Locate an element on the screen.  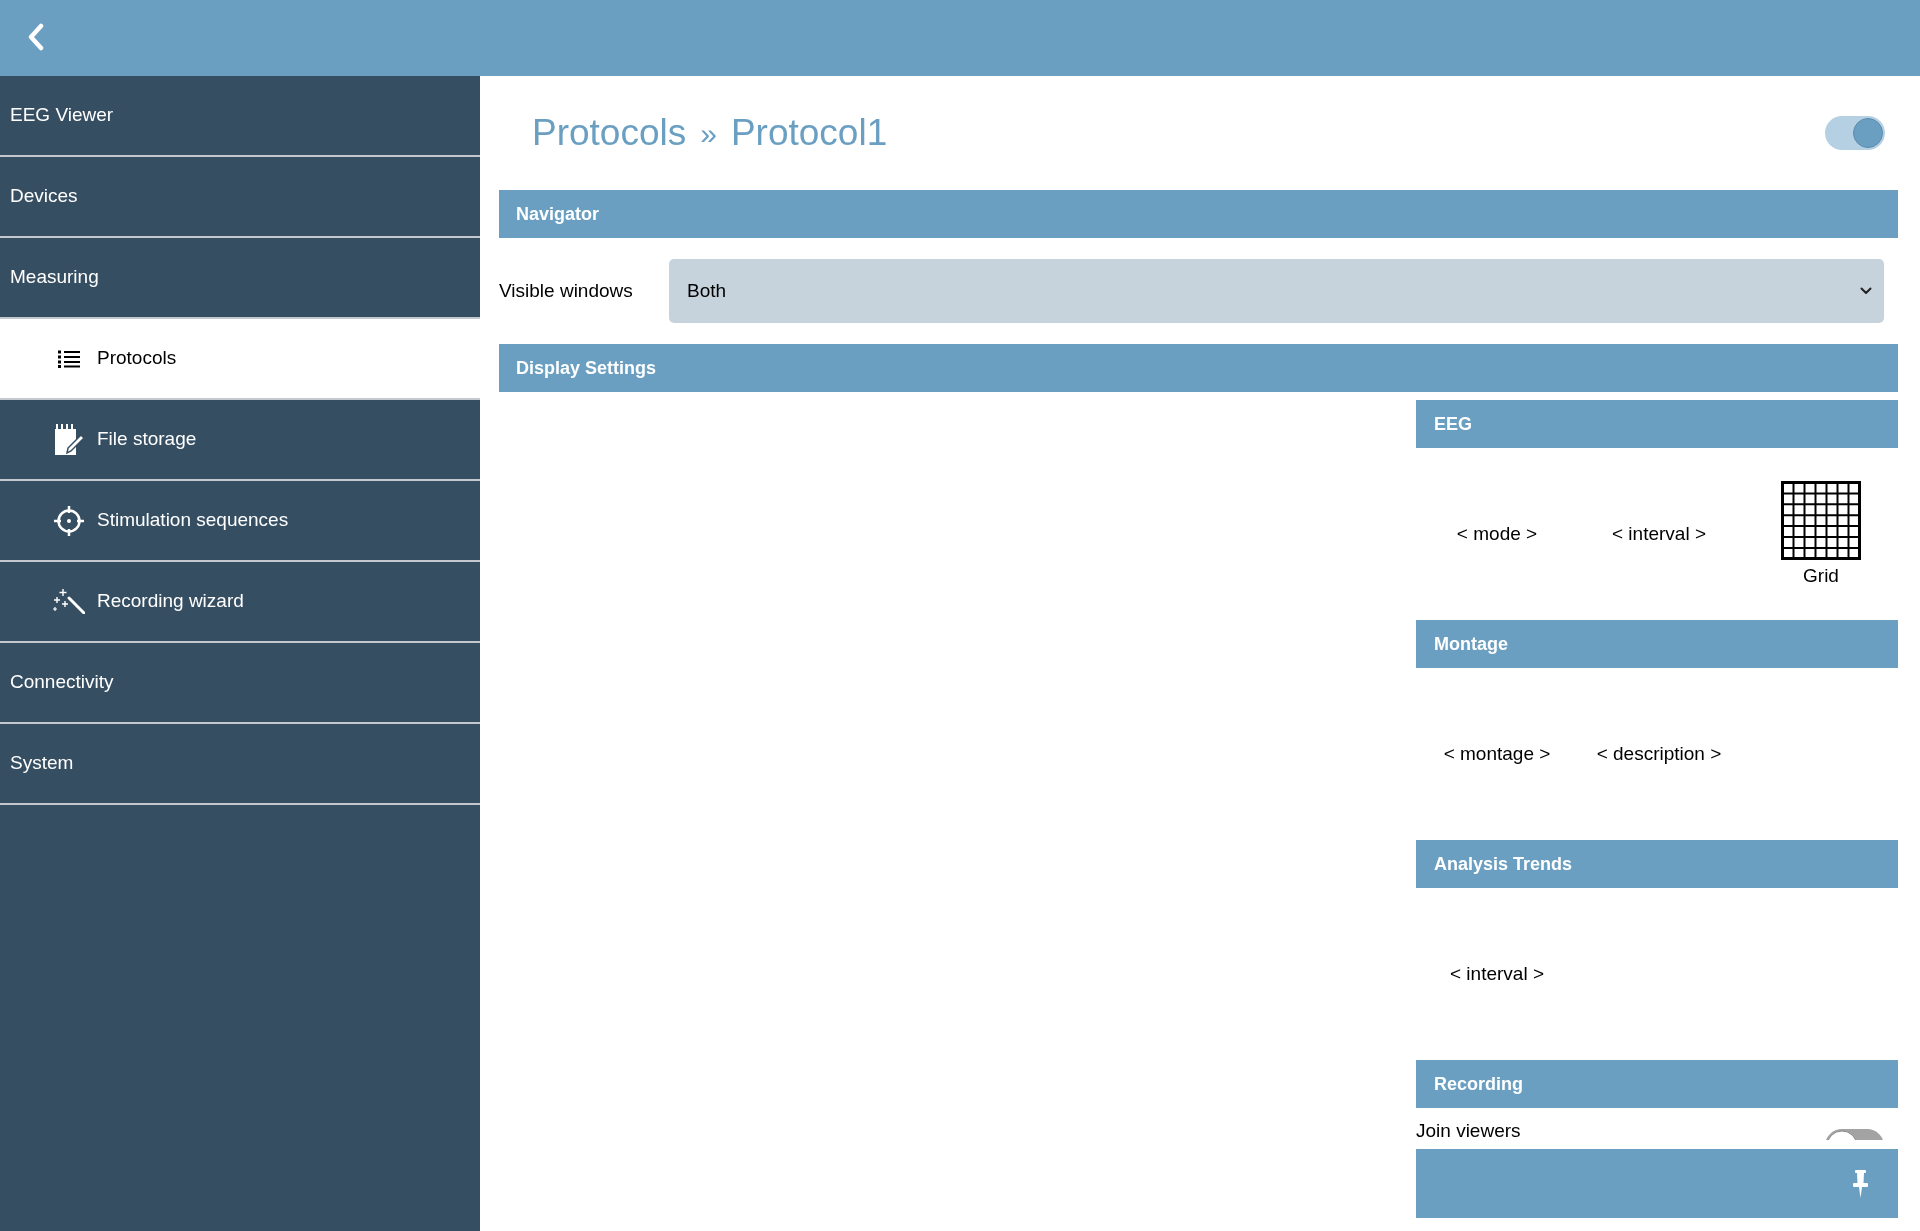
sidebar-item: Protocols is located at coordinates (240, 359).